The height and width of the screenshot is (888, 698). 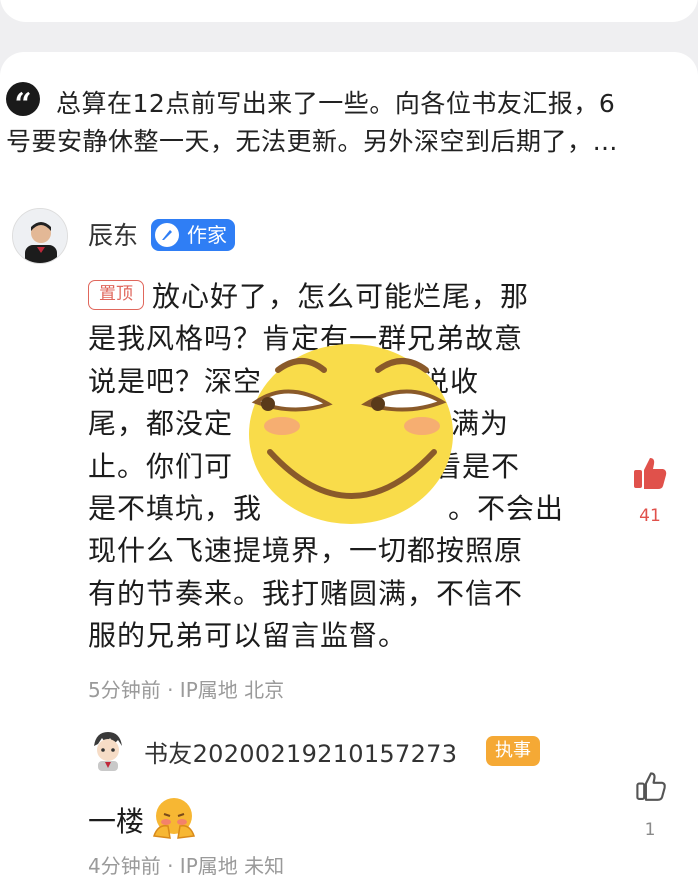 What do you see at coordinates (300, 751) in the screenshot?
I see `reply-author-name: 书友20200219210157273` at bounding box center [300, 751].